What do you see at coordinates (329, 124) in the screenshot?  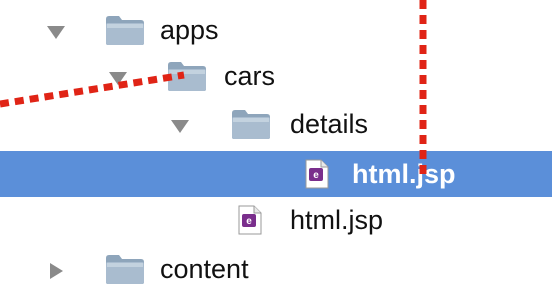 I see `tree-item-label: details` at bounding box center [329, 124].